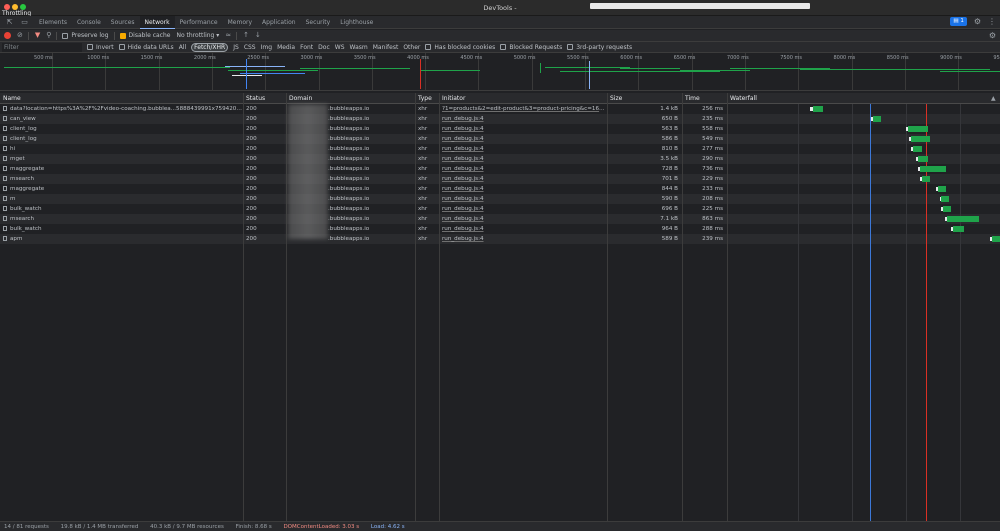 Image resolution: width=1000 pixels, height=531 pixels. What do you see at coordinates (258, 35) in the screenshot?
I see `download-icon: ↓` at bounding box center [258, 35].